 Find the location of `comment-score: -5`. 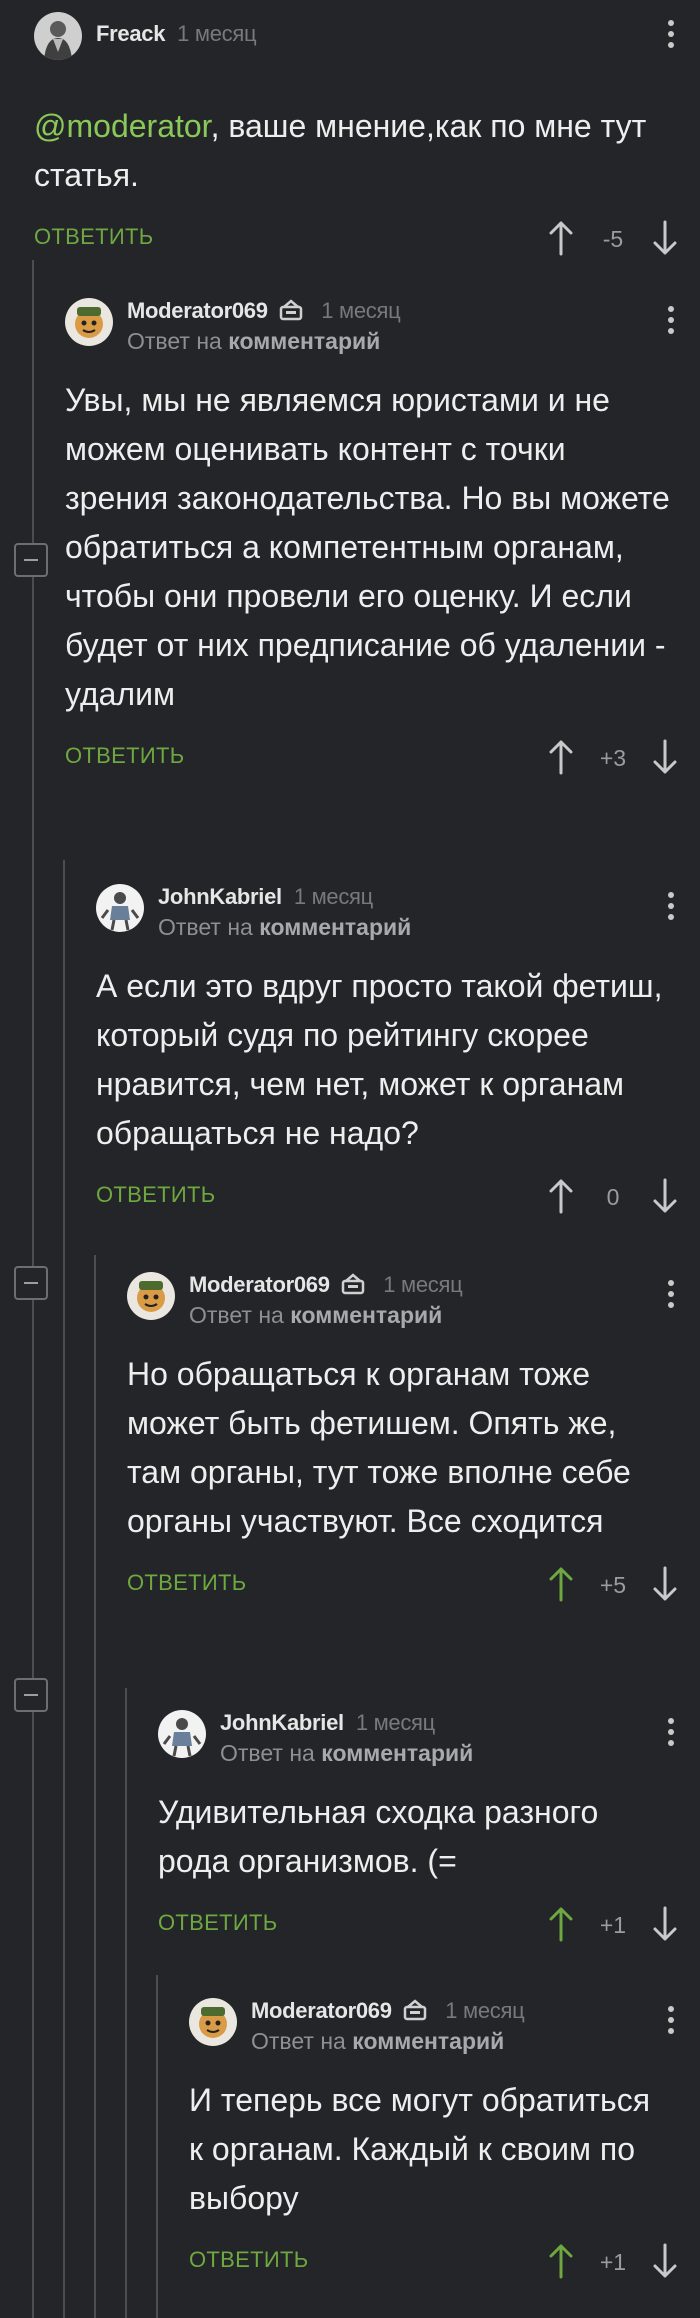

comment-score: -5 is located at coordinates (613, 239).